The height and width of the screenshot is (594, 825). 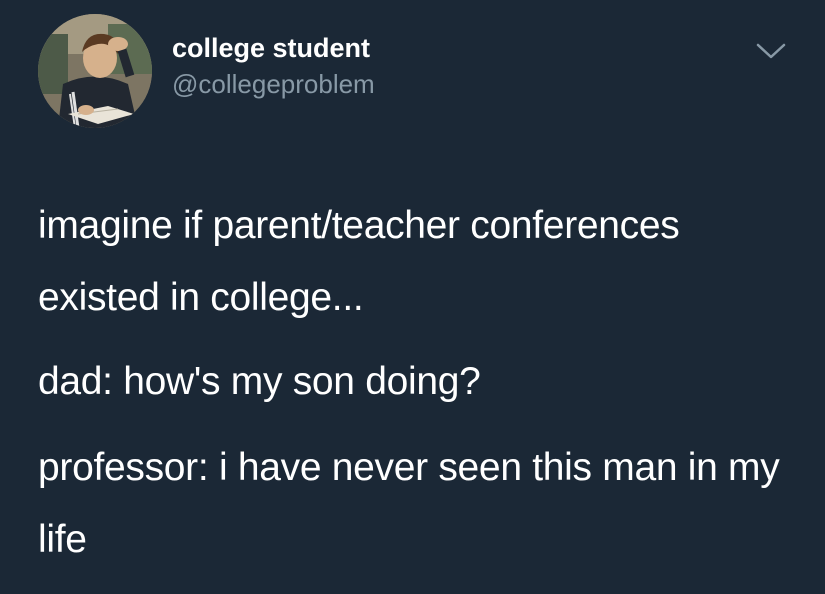 I want to click on student-photo-icon, so click(x=95, y=71).